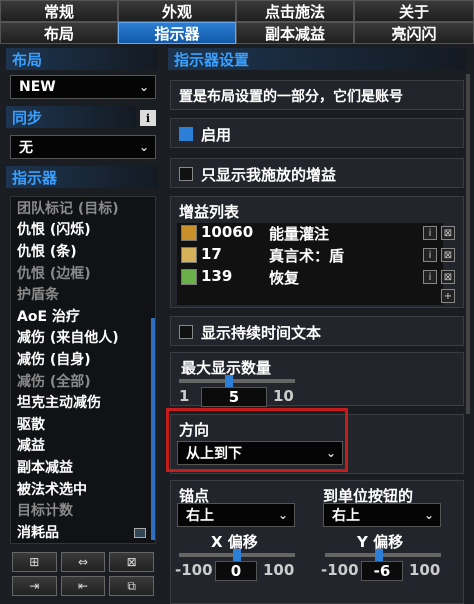 This screenshot has width=474, height=604. What do you see at coordinates (189, 277) in the screenshot?
I see `renew-icon` at bounding box center [189, 277].